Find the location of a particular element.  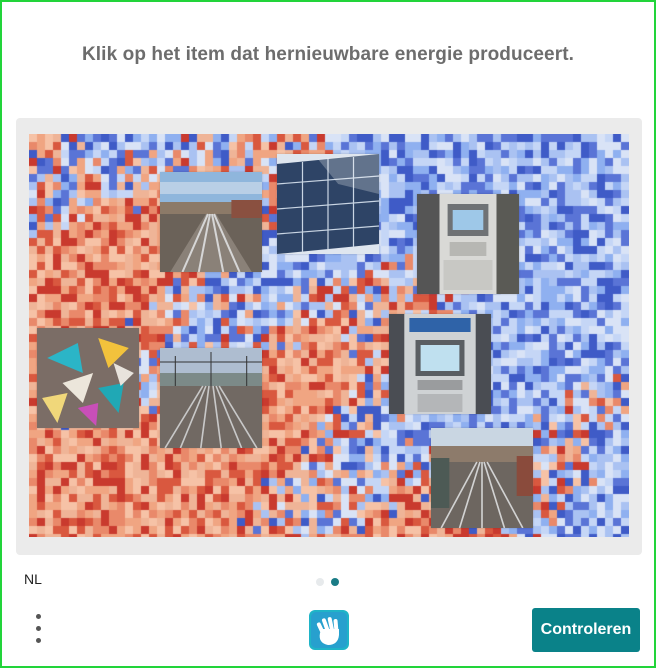

hand-logo-icon is located at coordinates (329, 630).